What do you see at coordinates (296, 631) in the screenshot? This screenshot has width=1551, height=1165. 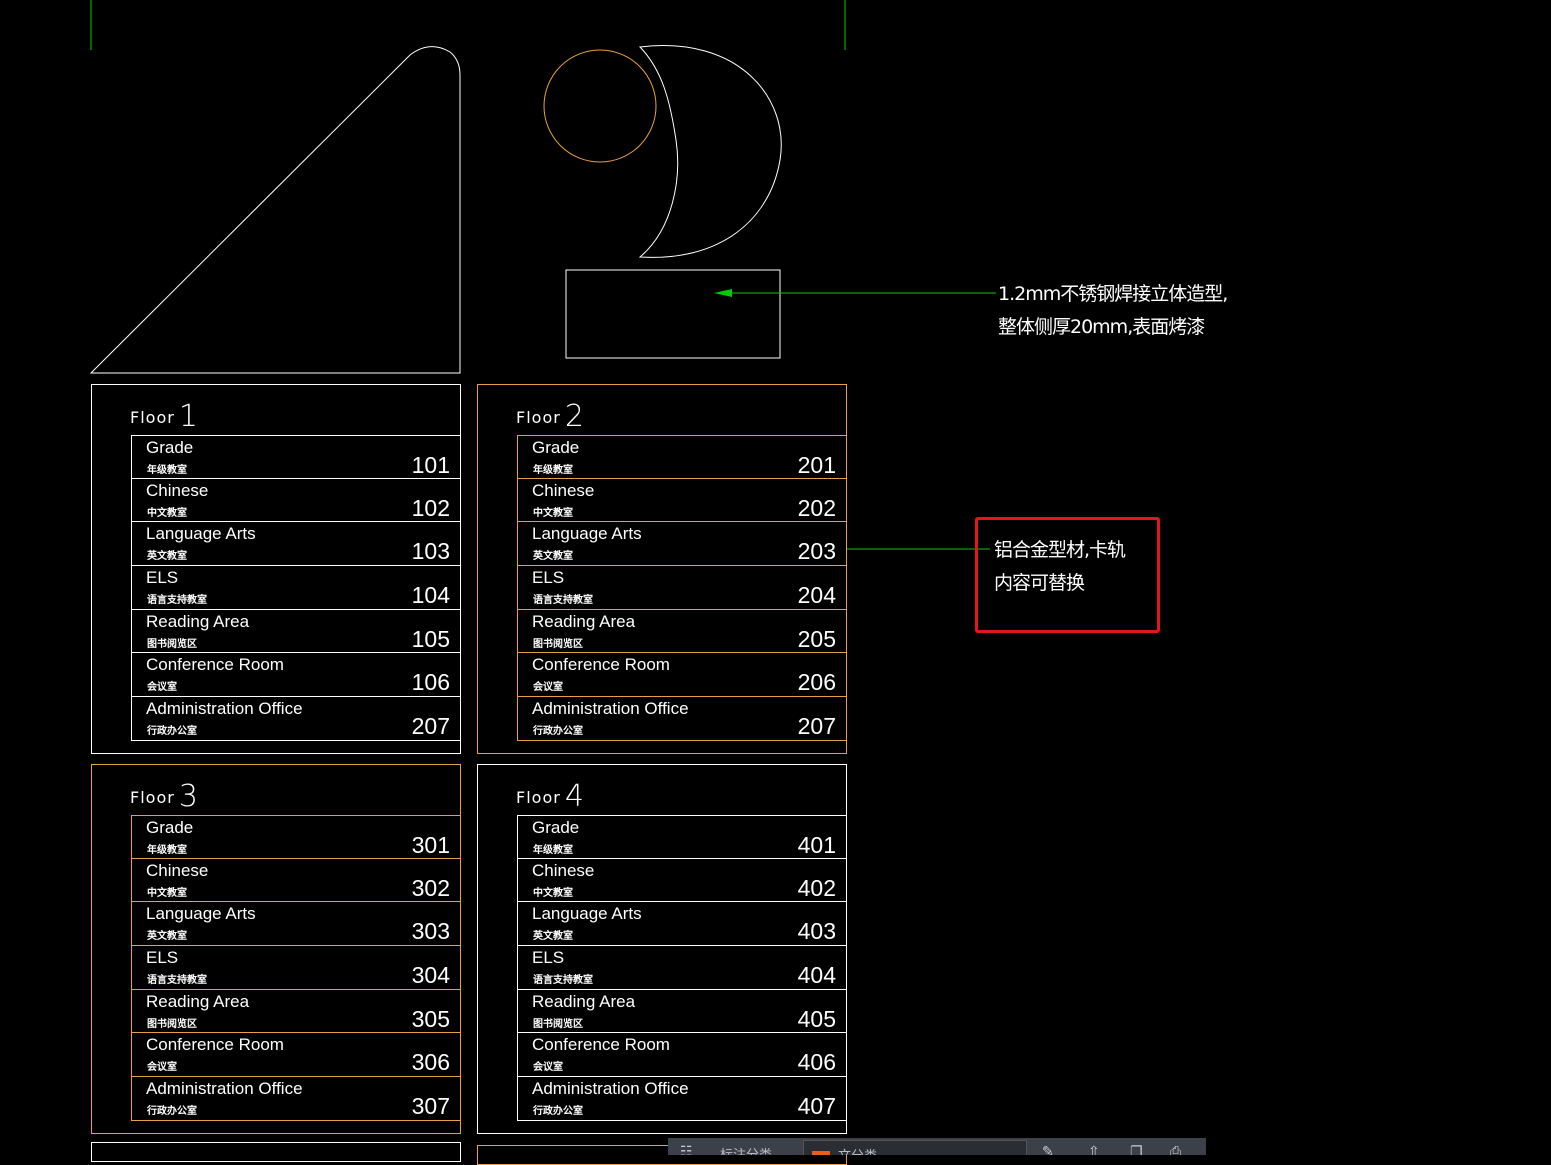 I see `room-row: Reading Area 图书阅览区 105` at bounding box center [296, 631].